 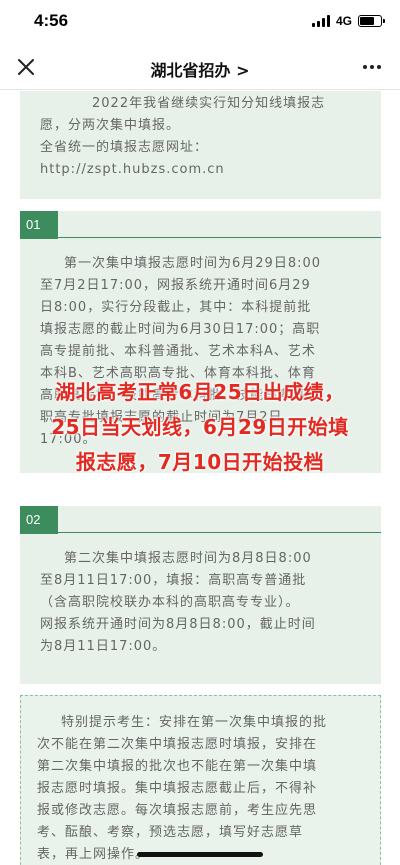 I want to click on section-header: 02, so click(x=200, y=520).